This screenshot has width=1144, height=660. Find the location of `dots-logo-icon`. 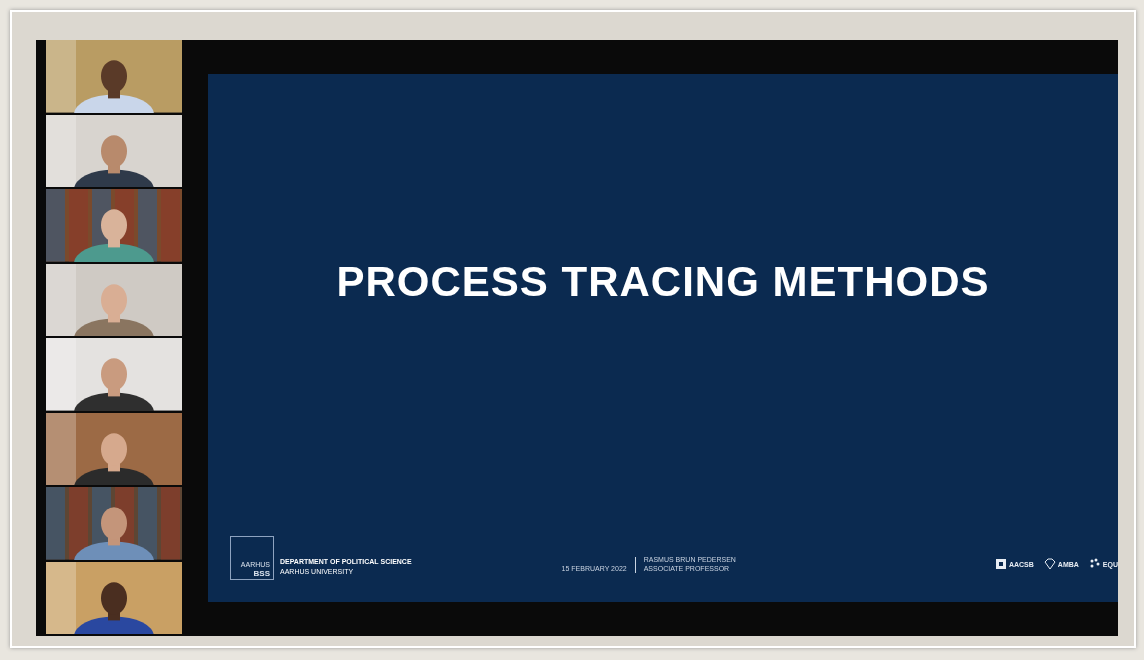

dots-logo-icon is located at coordinates (1094, 564).